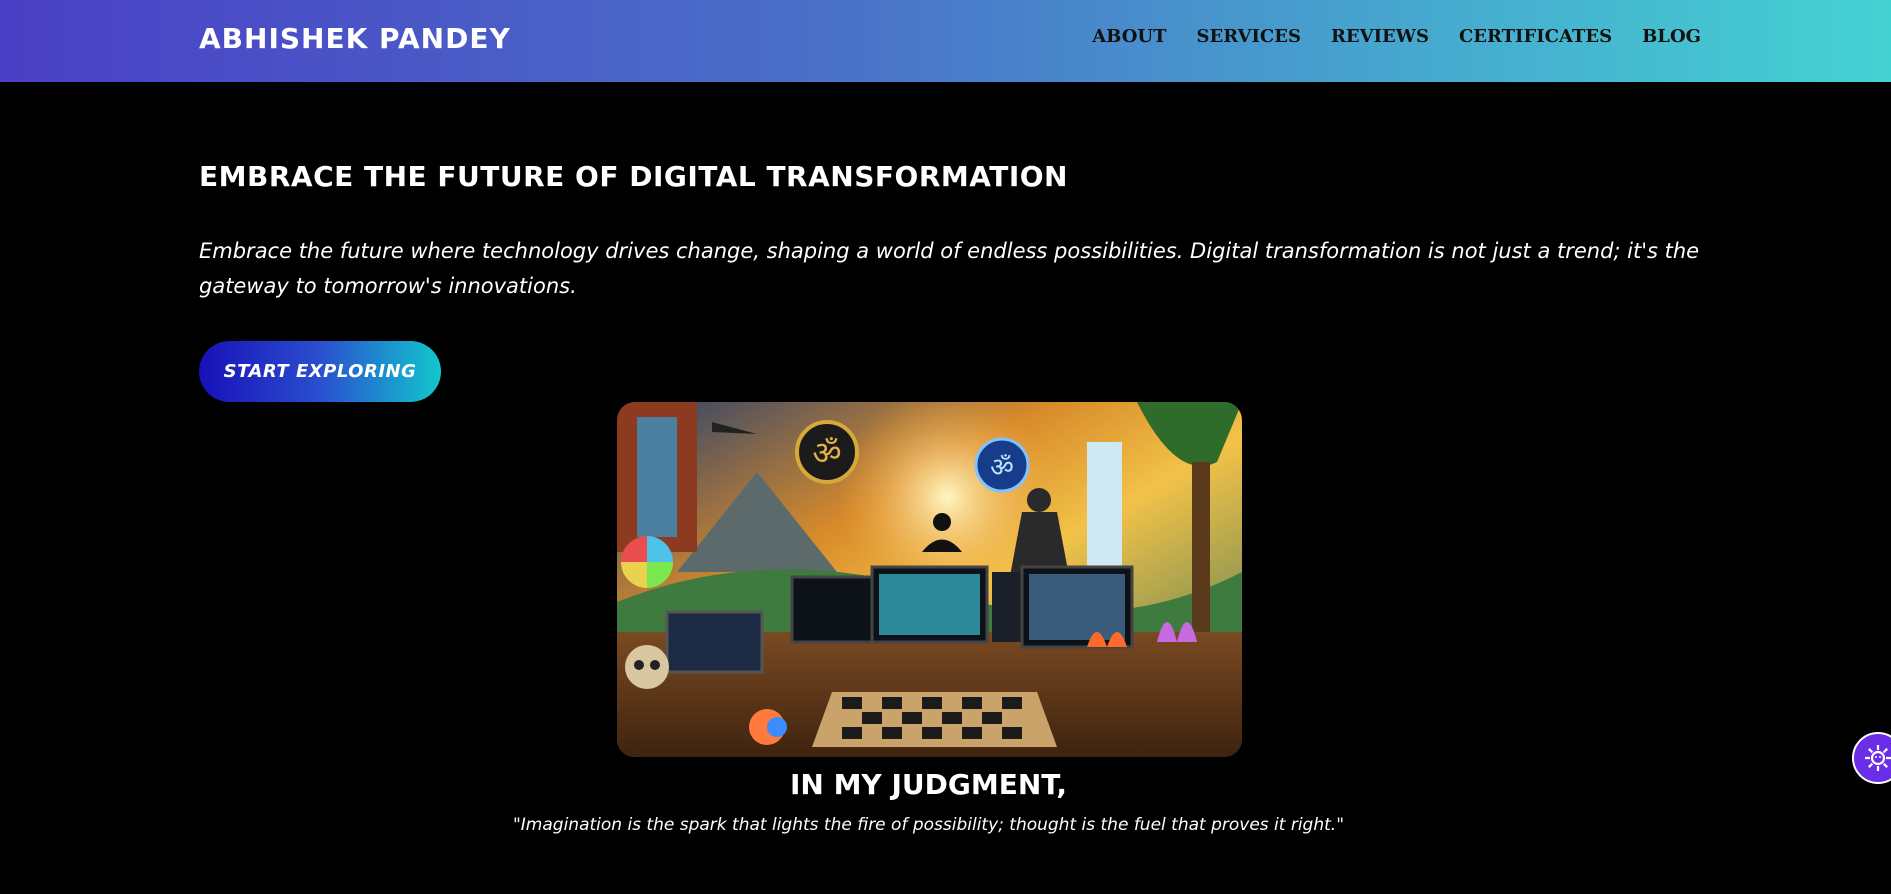 Image resolution: width=1891 pixels, height=894 pixels. I want to click on hero-illustration: ॐ ॐ, so click(929, 579).